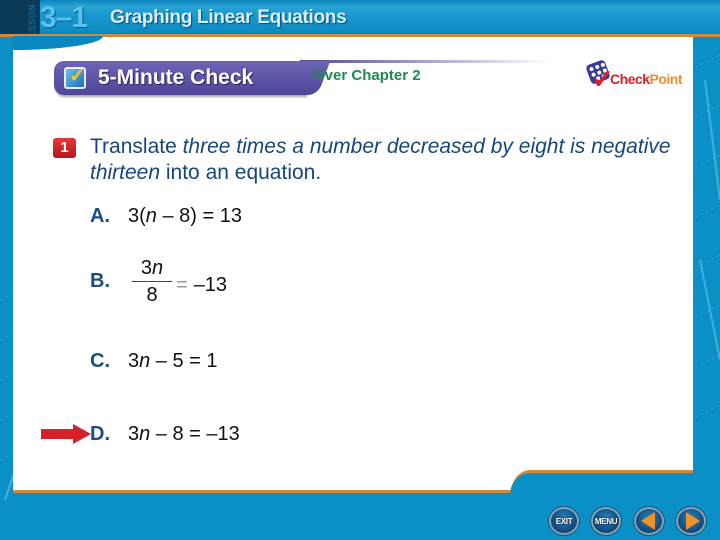  I want to click on fraction-numerator: 3n, so click(152, 268).